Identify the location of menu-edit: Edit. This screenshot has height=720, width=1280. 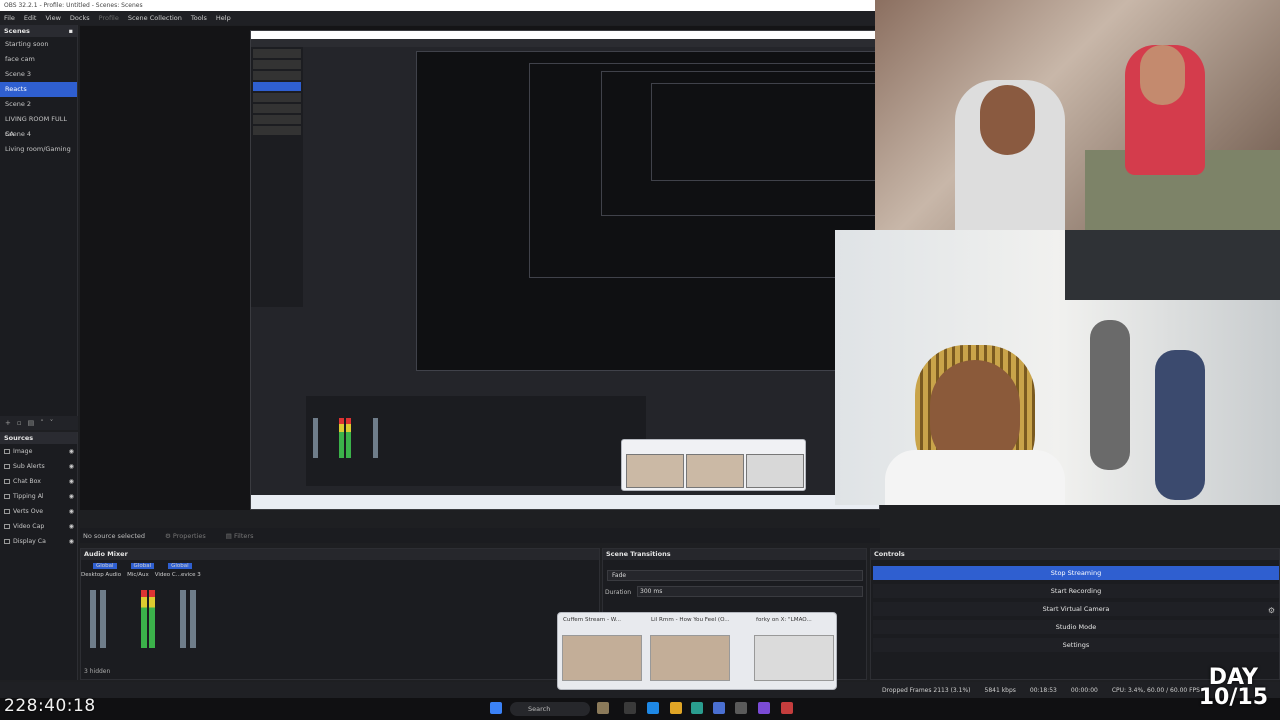
(30, 18).